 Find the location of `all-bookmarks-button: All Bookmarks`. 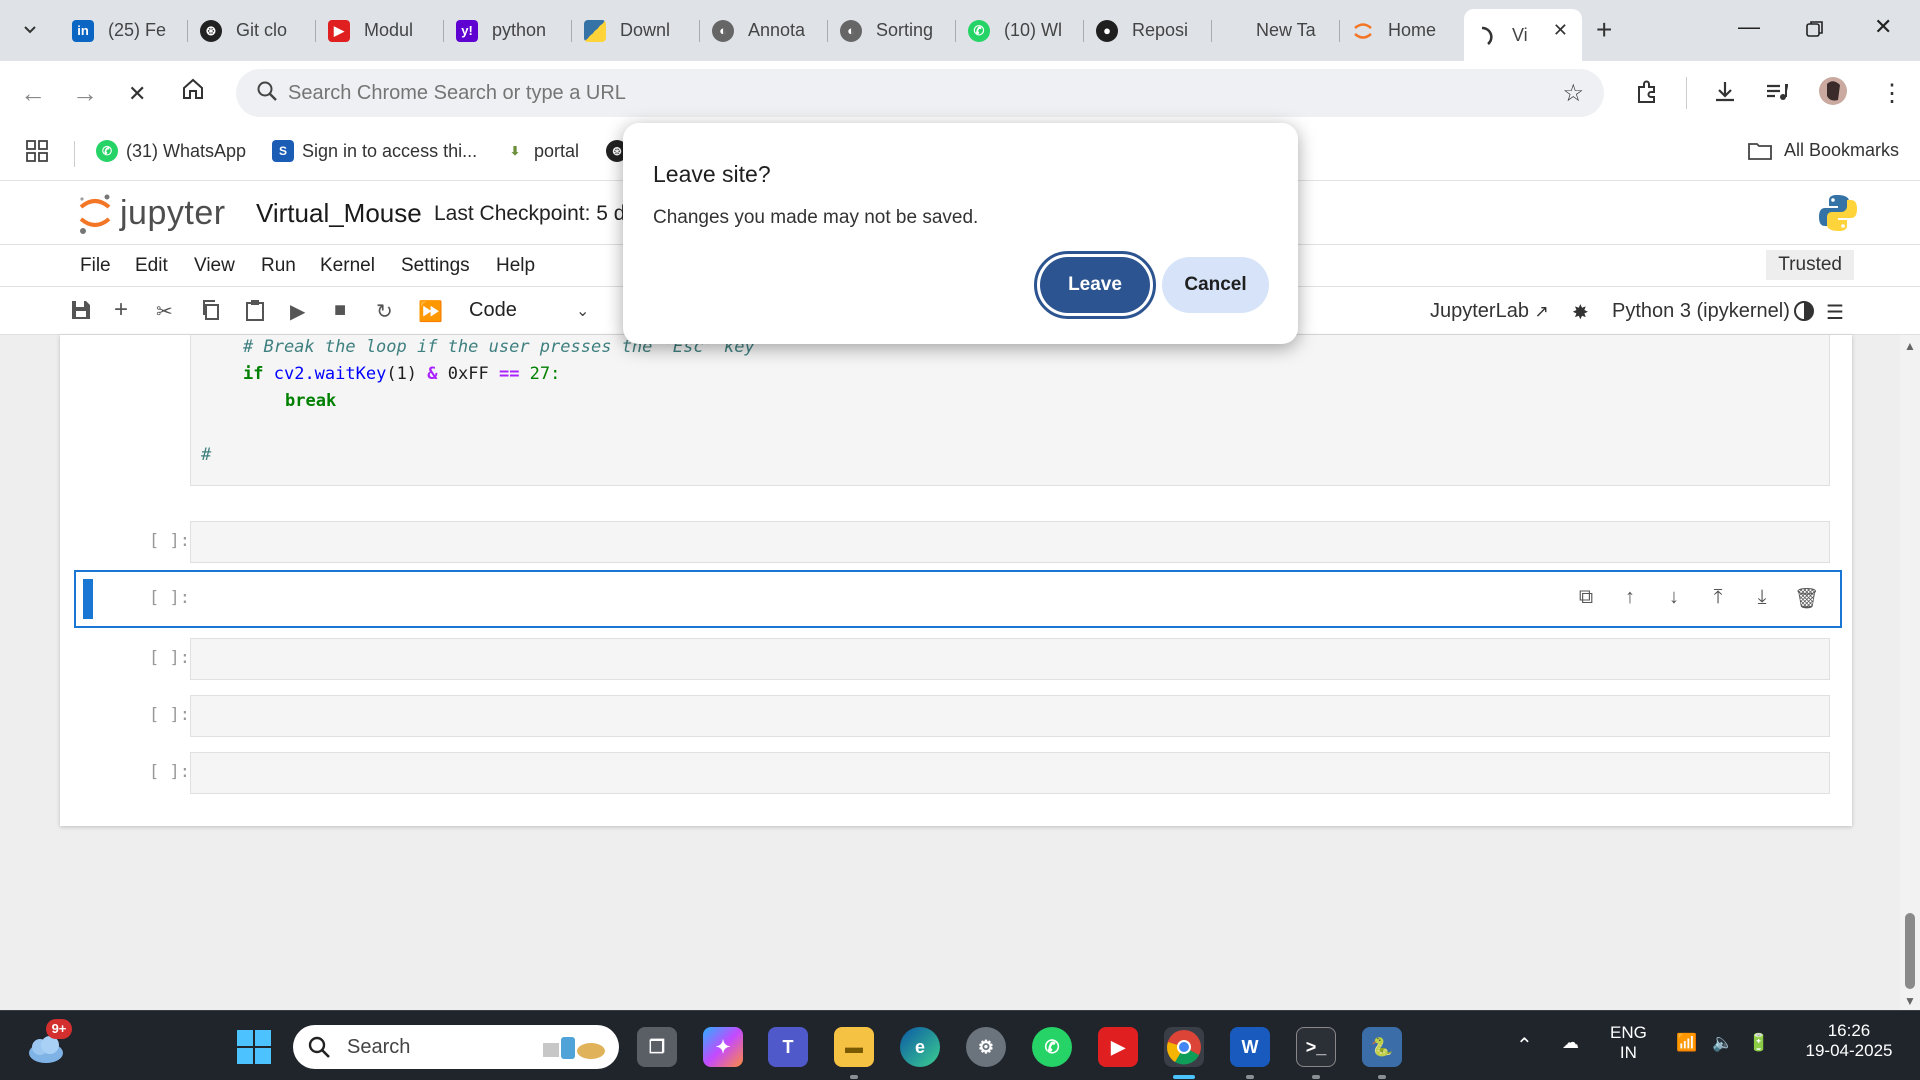

all-bookmarks-button: All Bookmarks is located at coordinates (1823, 150).